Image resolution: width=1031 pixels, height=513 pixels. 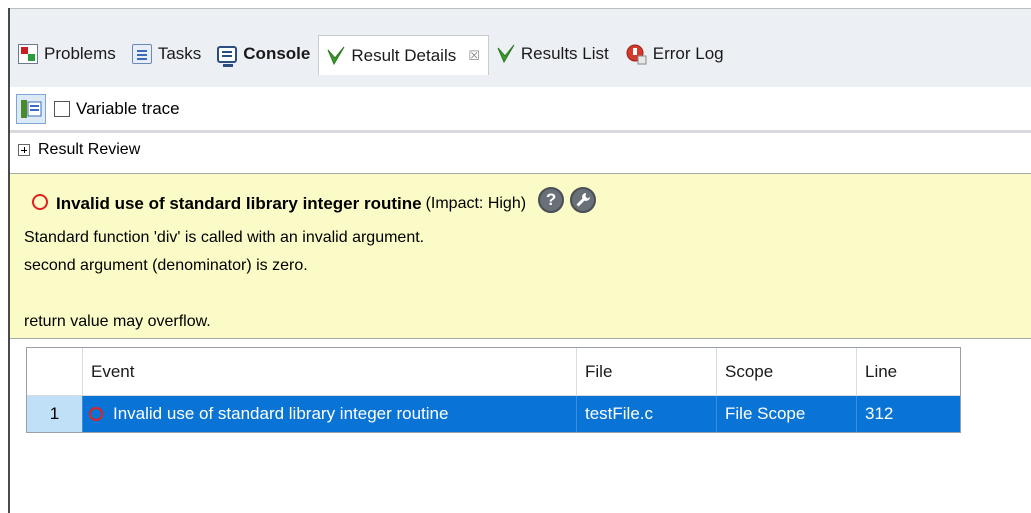 What do you see at coordinates (636, 54) in the screenshot?
I see `error-log-icon` at bounding box center [636, 54].